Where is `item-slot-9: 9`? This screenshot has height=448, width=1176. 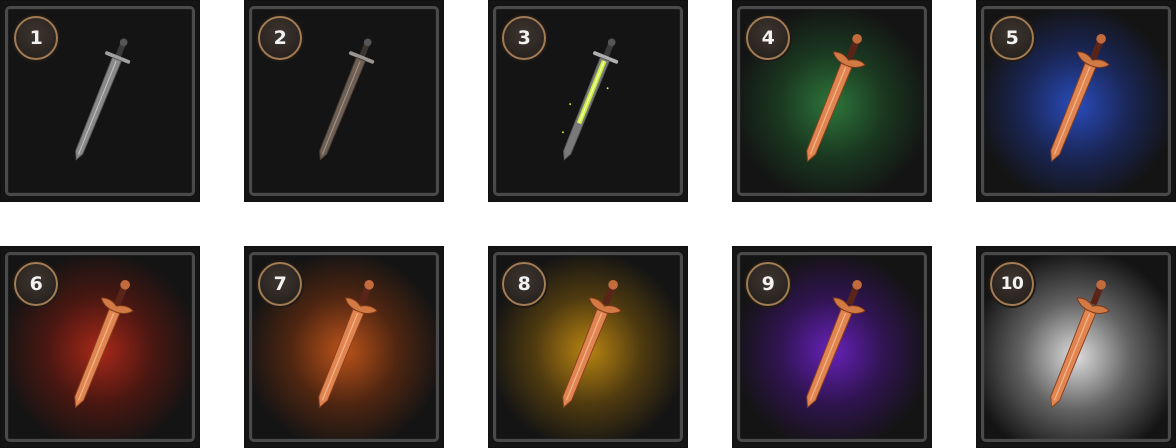 item-slot-9: 9 is located at coordinates (832, 347).